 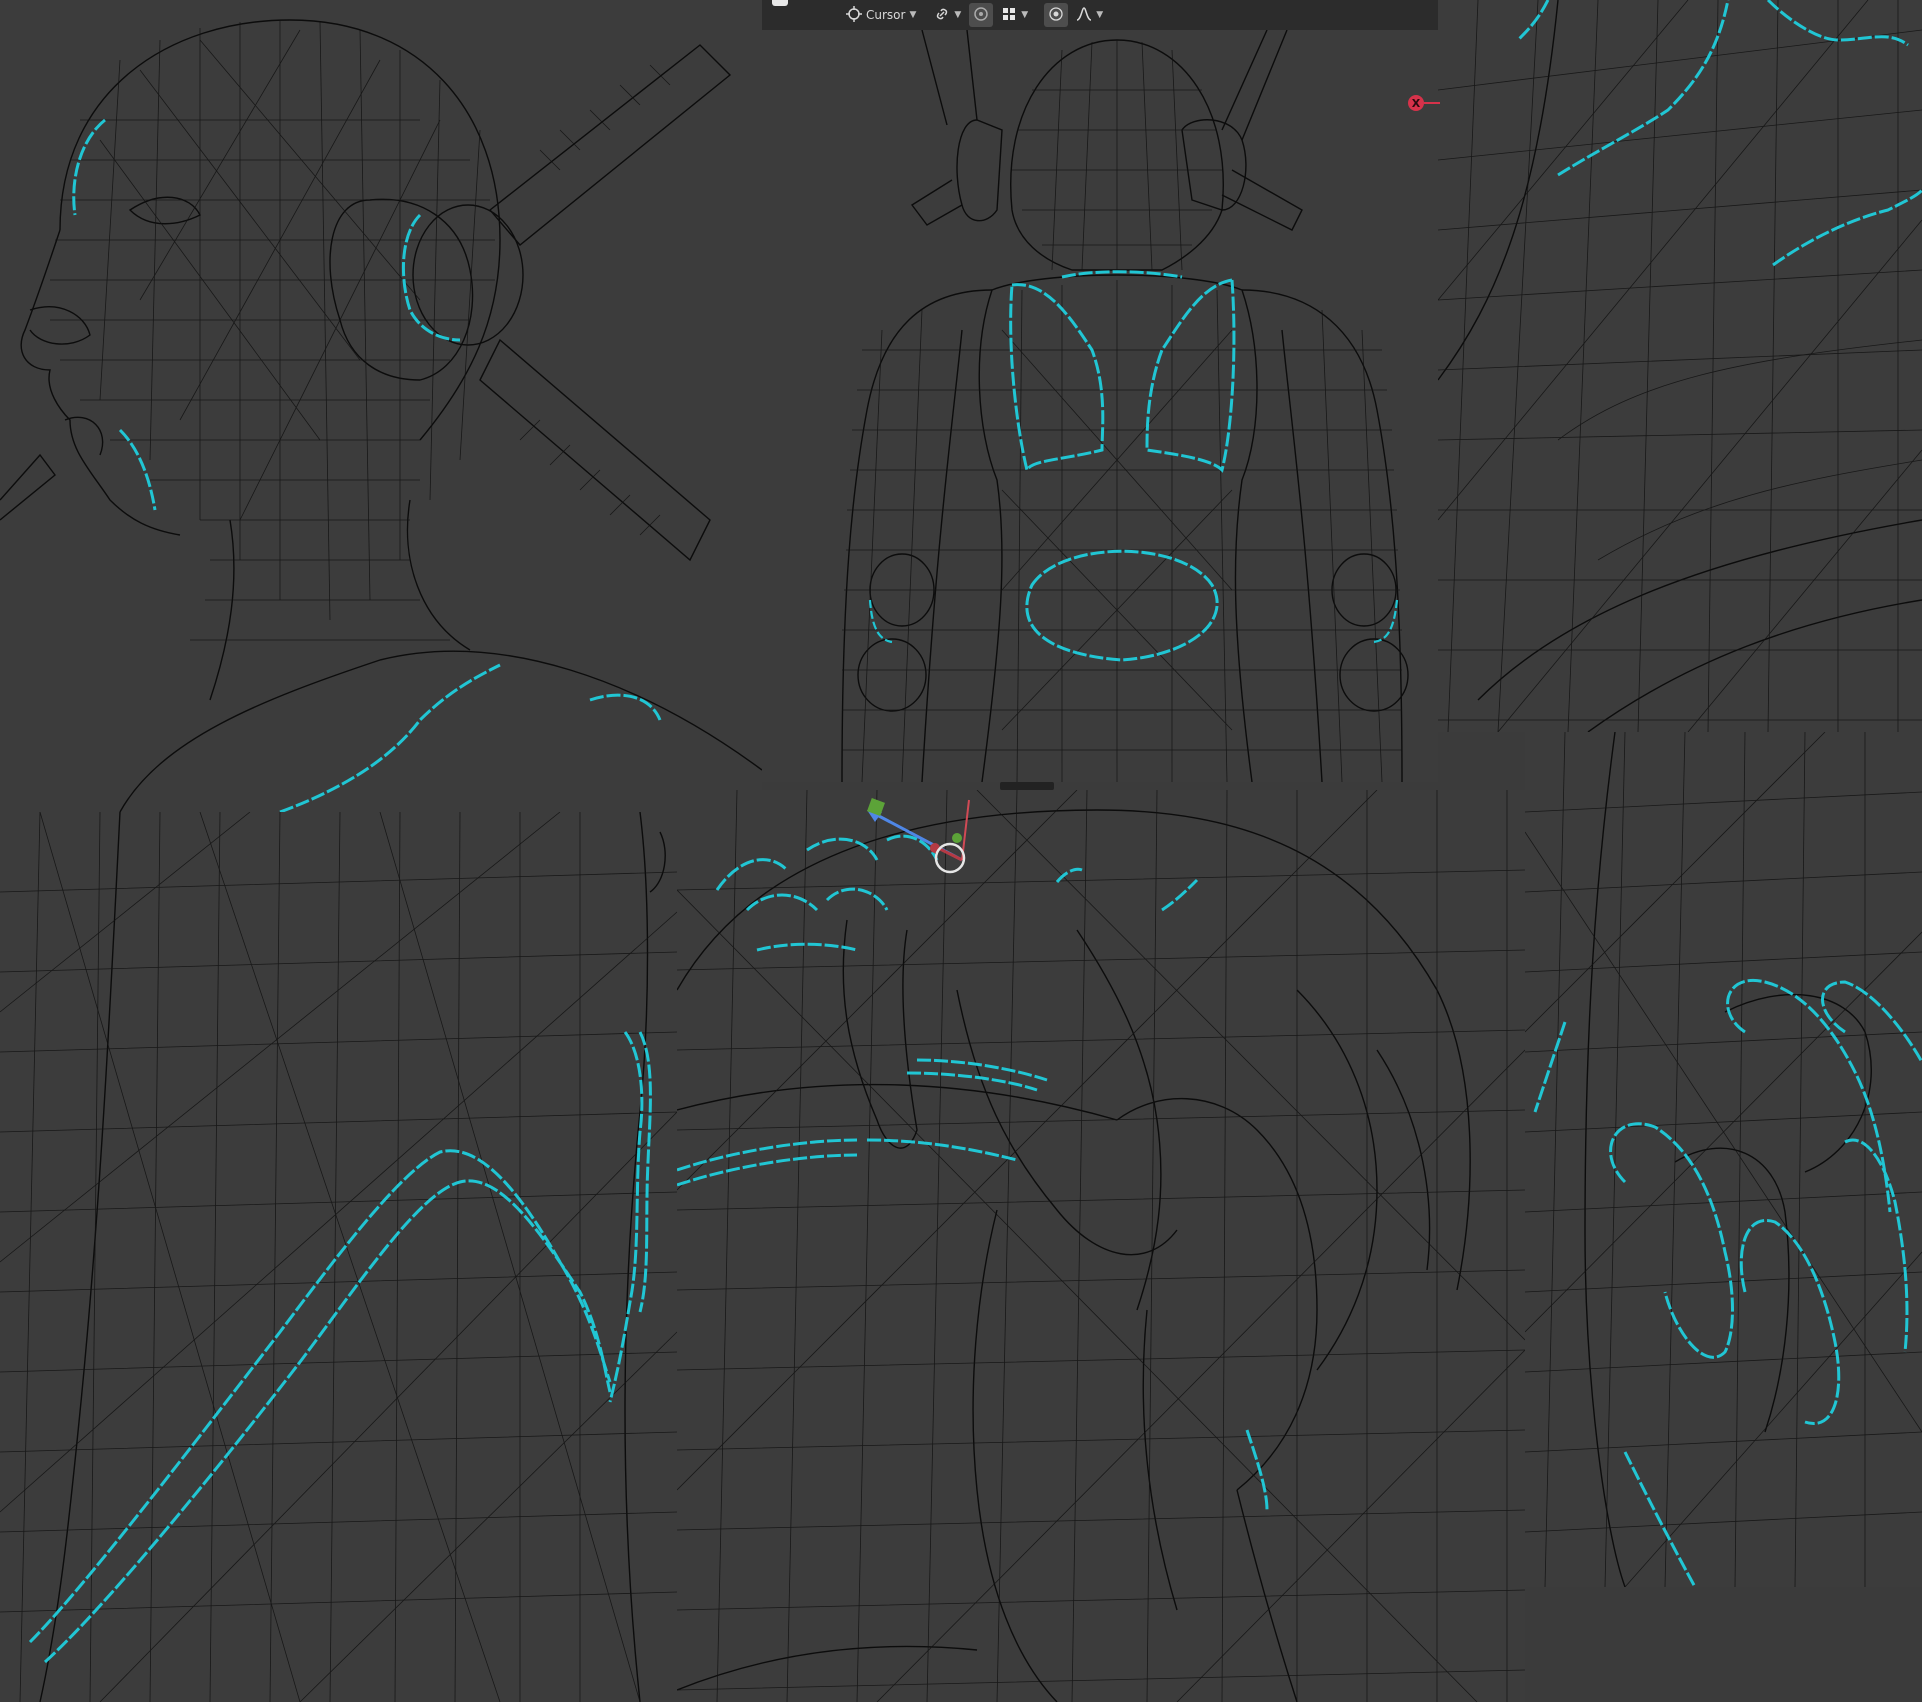 I want to click on snap-toggle: ▼, so click(x=947, y=15).